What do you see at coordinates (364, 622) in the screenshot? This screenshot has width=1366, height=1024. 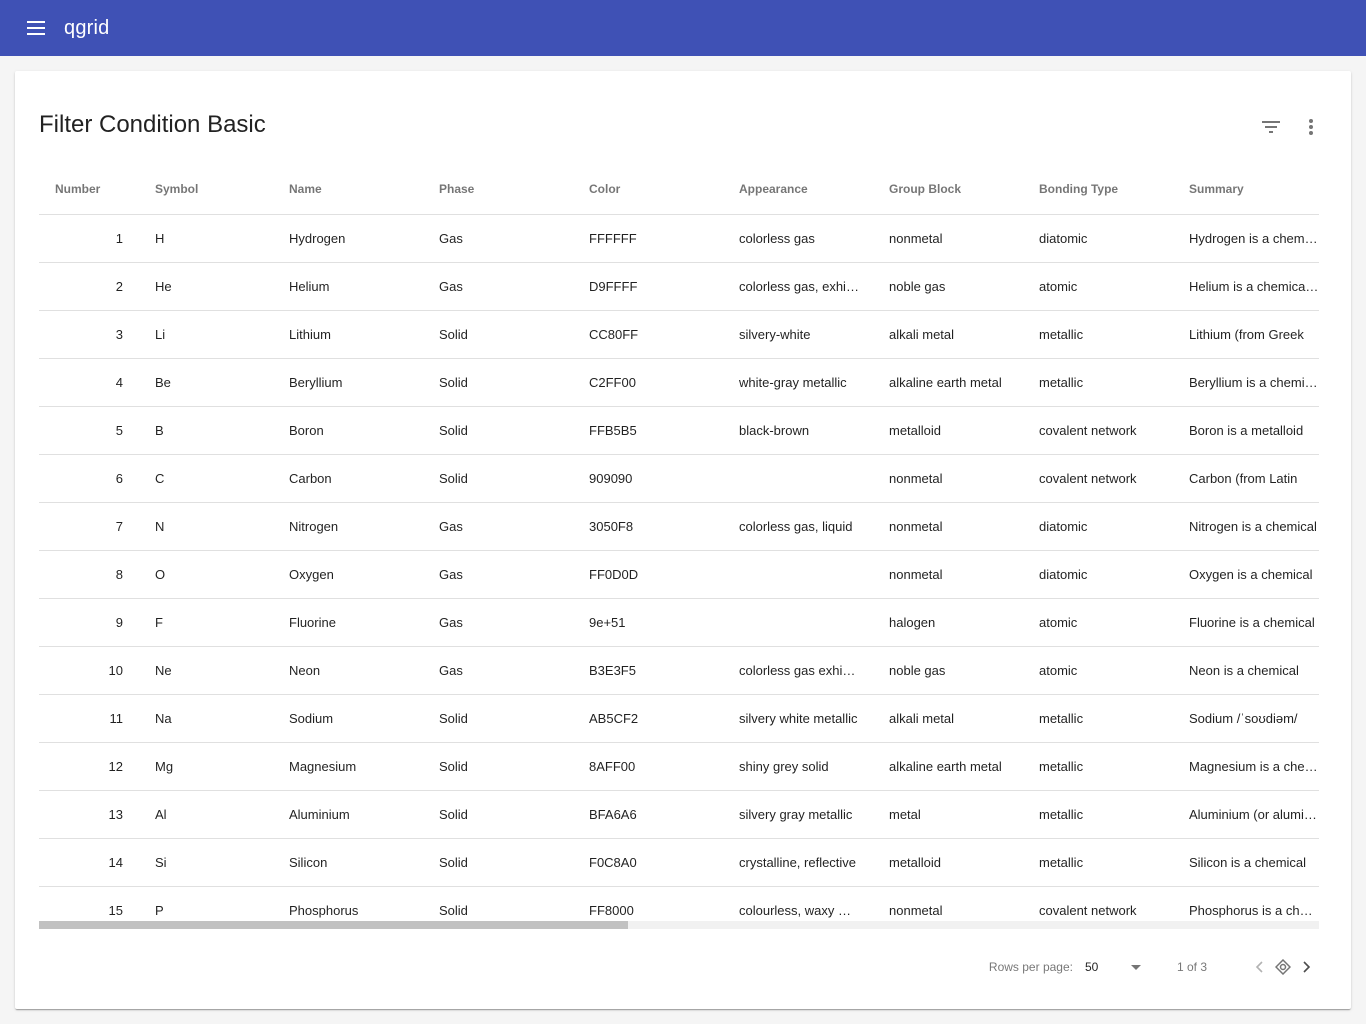 I see `cell-name: Fluorine` at bounding box center [364, 622].